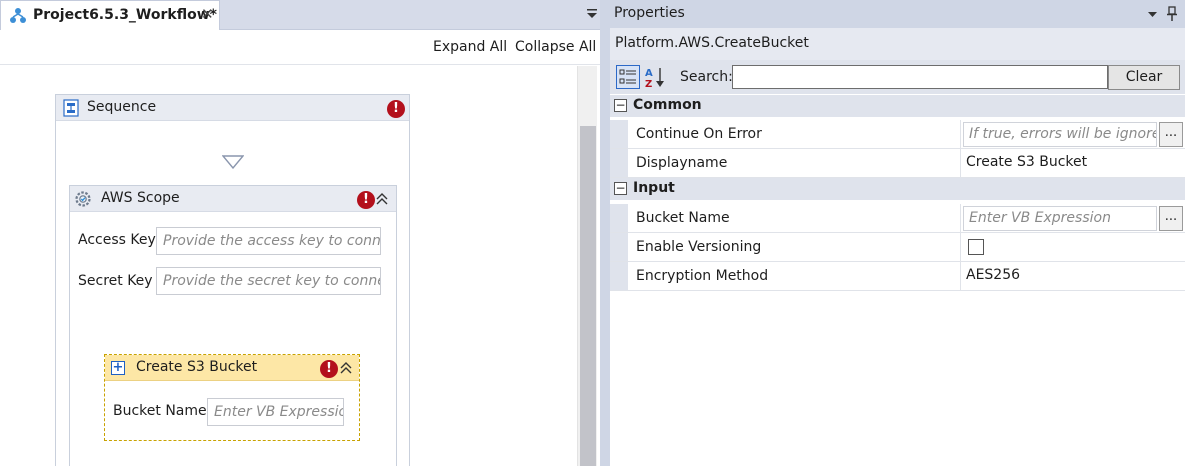 Image resolution: width=1185 pixels, height=466 pixels. I want to click on category-input: − Input, so click(897, 189).